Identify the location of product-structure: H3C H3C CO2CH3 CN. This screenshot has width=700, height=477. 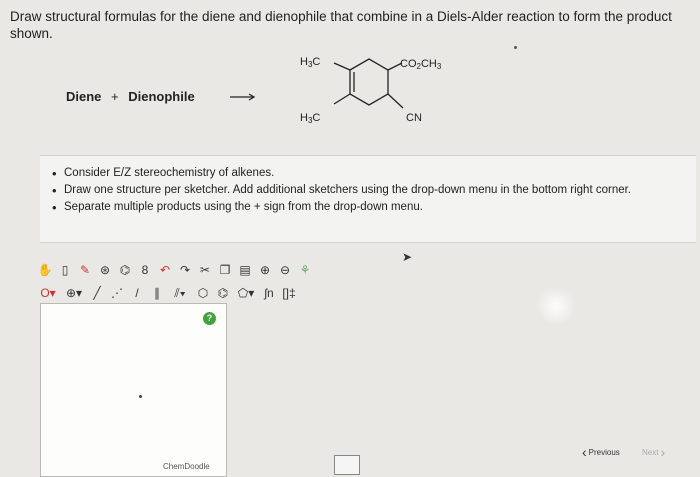
(380, 92).